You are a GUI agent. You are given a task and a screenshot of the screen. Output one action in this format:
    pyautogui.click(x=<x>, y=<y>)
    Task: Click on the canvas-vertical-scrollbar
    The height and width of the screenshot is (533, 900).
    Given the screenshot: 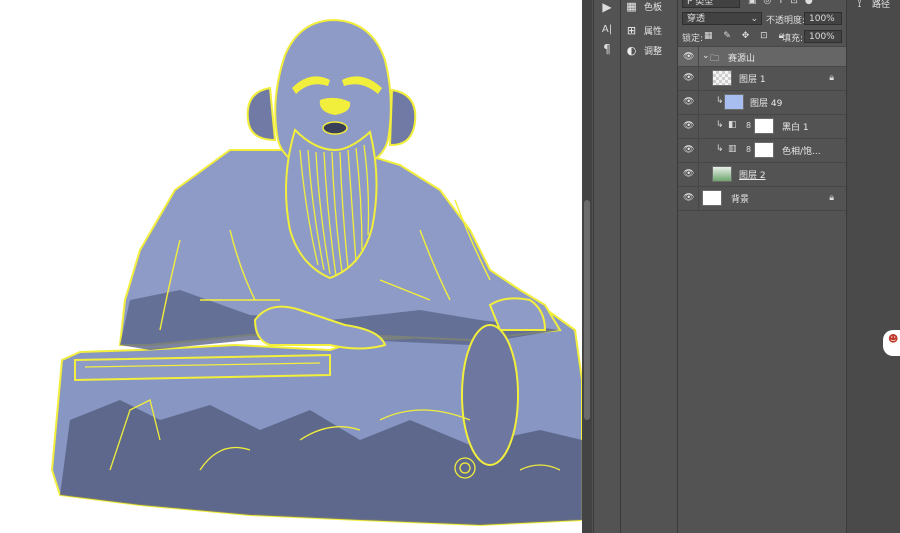 What is the action you would take?
    pyautogui.click(x=587, y=266)
    